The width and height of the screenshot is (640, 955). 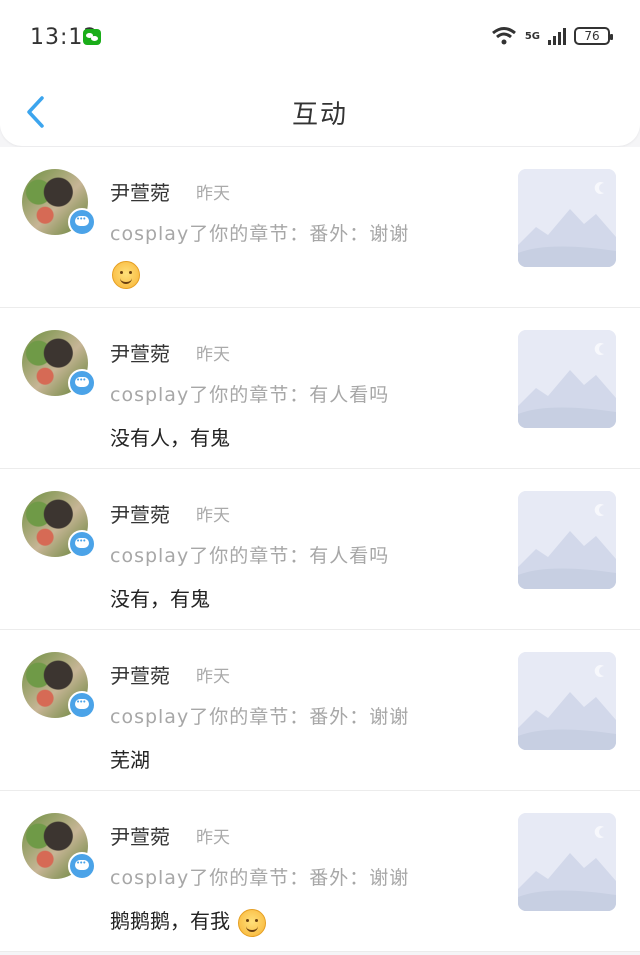 What do you see at coordinates (532, 36) in the screenshot?
I see `network-label: 5G` at bounding box center [532, 36].